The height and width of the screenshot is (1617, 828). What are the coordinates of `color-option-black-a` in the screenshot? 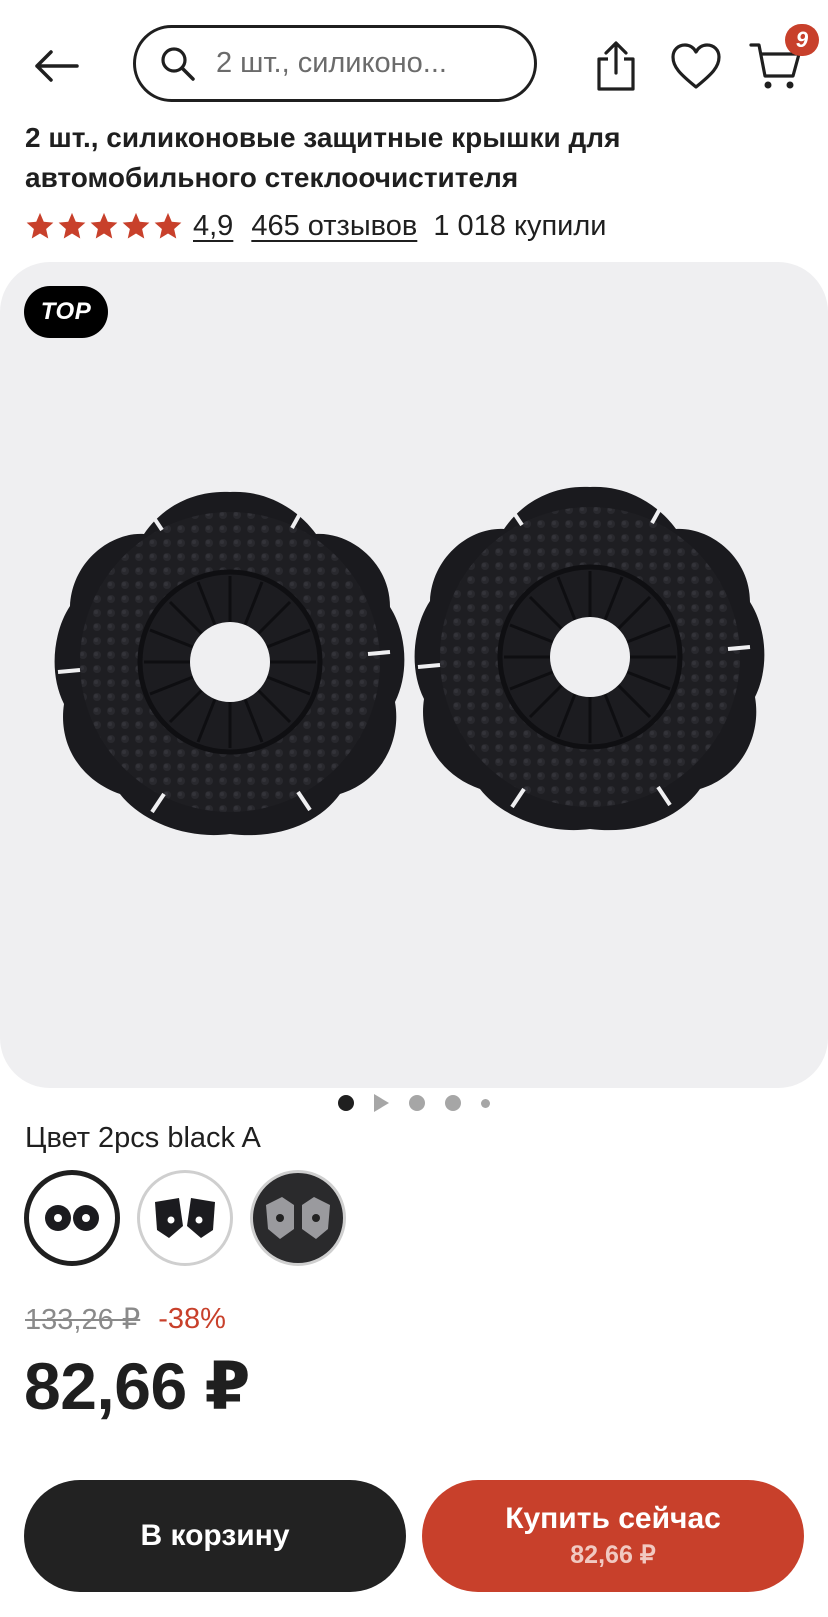 It's located at (72, 1218).